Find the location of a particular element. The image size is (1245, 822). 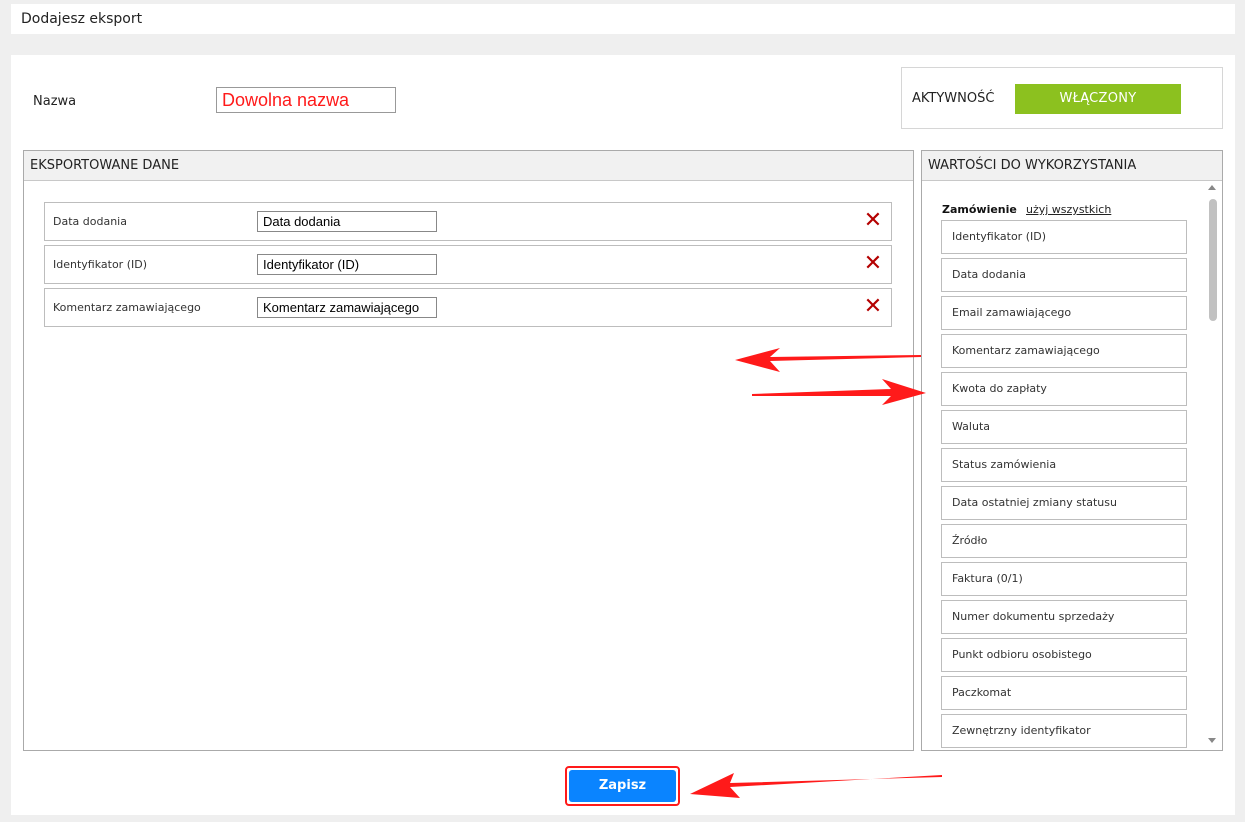

value-item: Źródło is located at coordinates (1064, 541).